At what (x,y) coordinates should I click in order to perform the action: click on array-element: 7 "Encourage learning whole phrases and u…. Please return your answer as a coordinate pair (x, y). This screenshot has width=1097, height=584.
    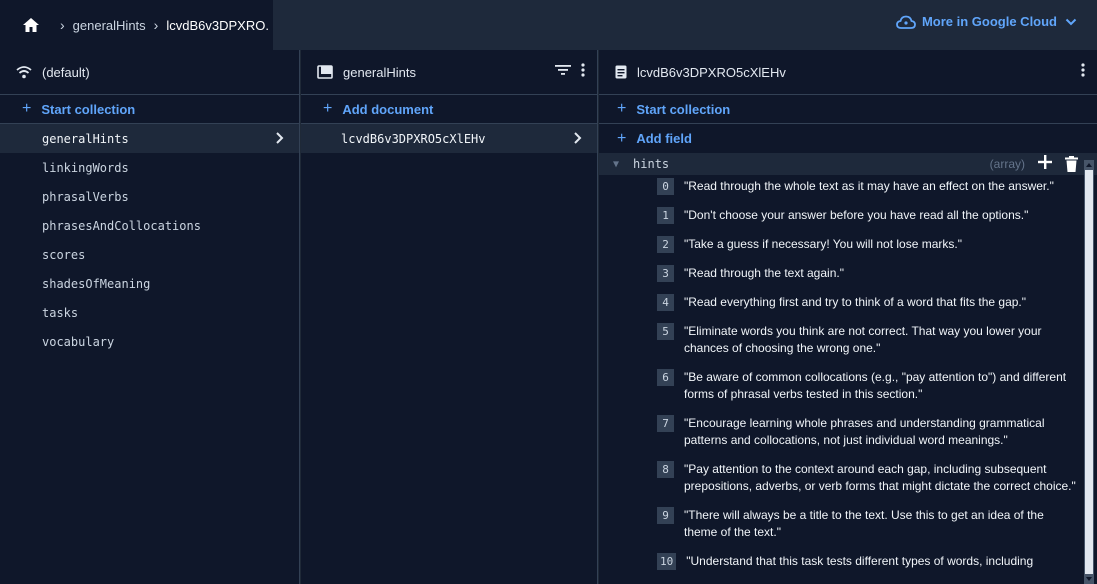
    Looking at the image, I should click on (841, 432).